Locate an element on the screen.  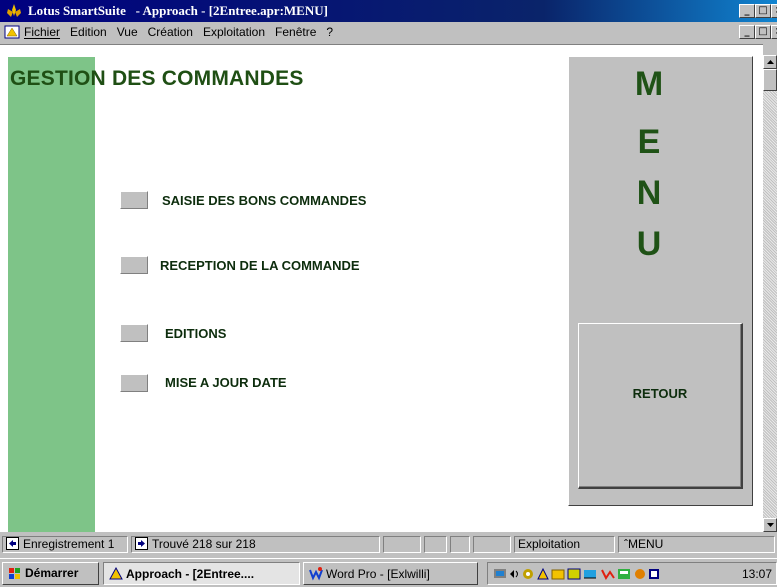
previous-record-icon is located at coordinates (12, 543).